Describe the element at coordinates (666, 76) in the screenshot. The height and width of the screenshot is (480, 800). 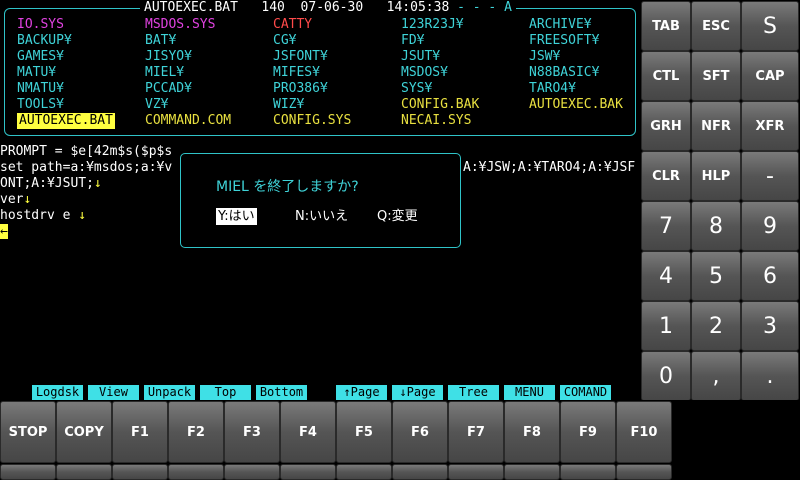
I see `key-ctl: CTL` at that location.